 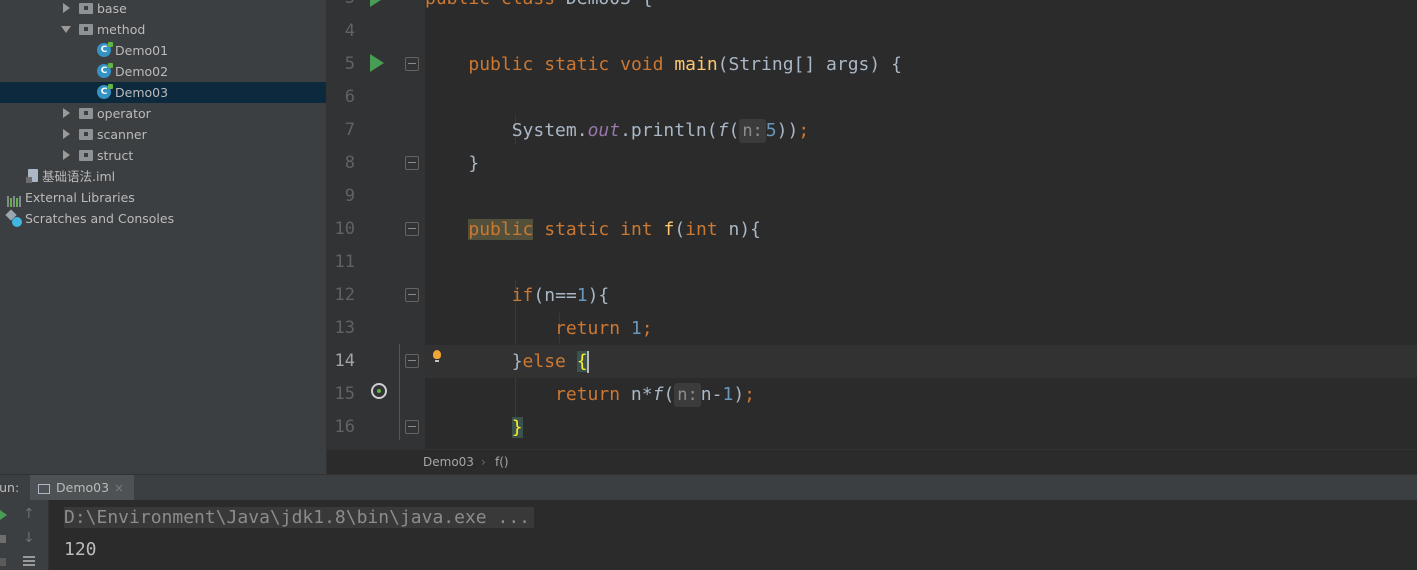 What do you see at coordinates (598, 295) in the screenshot?
I see `code-text: ){` at bounding box center [598, 295].